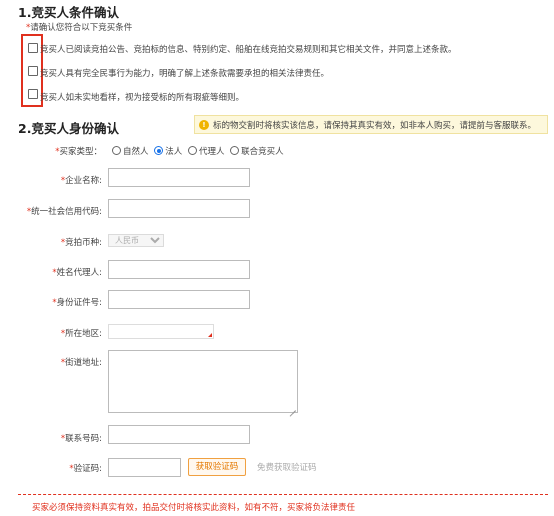 This screenshot has height=516, width=554. I want to click on radio-legal-person: 法人, so click(168, 151).